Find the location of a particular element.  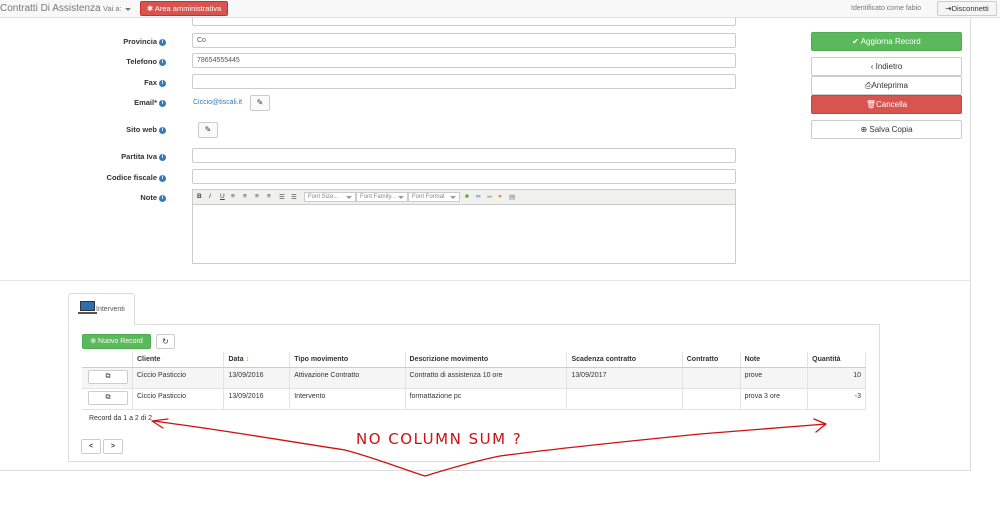

provincia-input: Co is located at coordinates (464, 40).